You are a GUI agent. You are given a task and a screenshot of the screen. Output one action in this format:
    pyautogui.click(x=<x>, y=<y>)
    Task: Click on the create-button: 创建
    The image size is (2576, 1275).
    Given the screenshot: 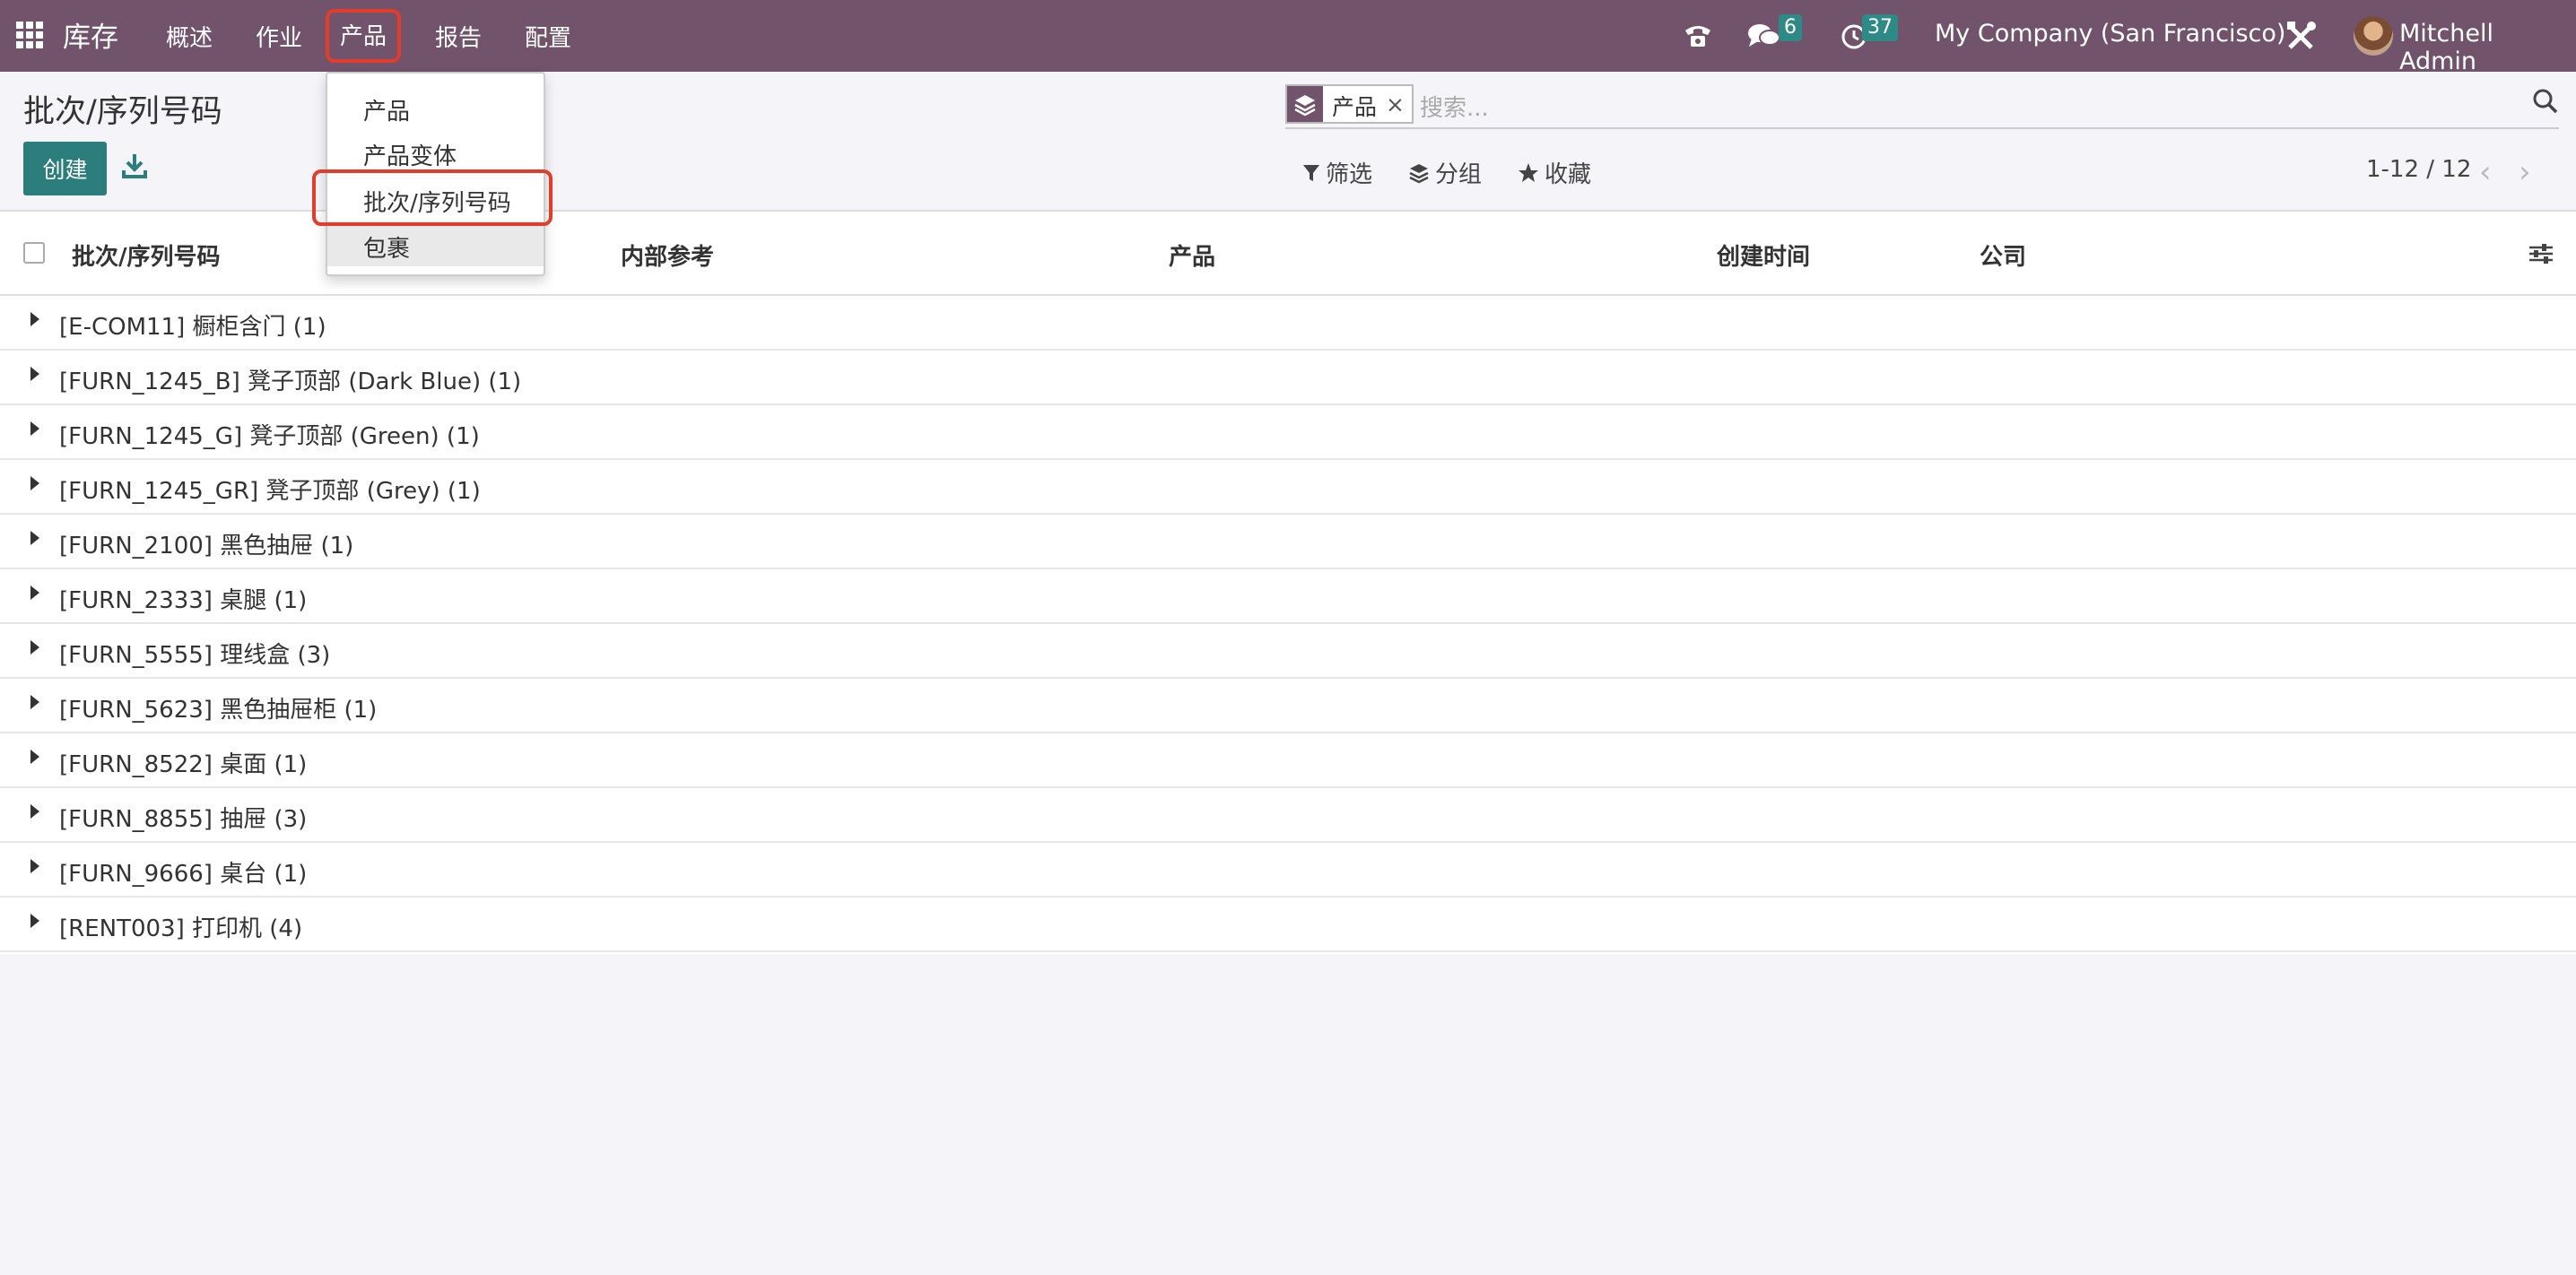 What is the action you would take?
    pyautogui.click(x=65, y=168)
    